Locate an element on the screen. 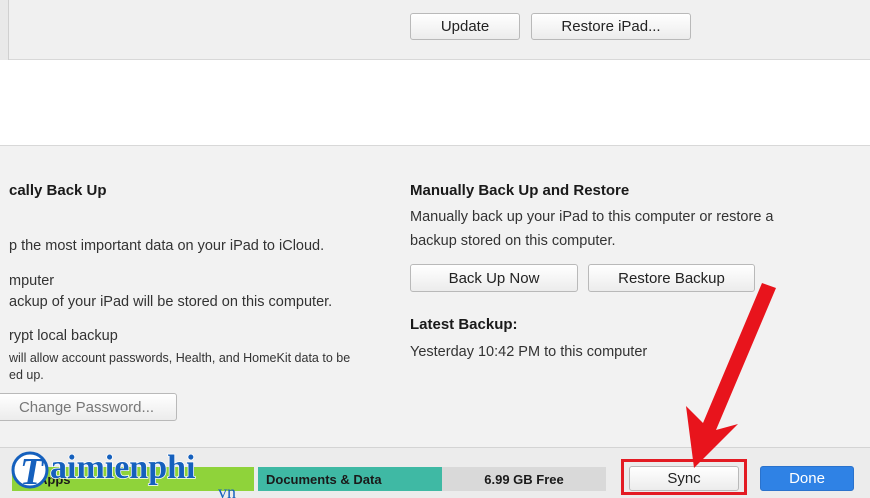 This screenshot has width=870, height=498. manual-backup-description-line2: backup stored on this computer. is located at coordinates (513, 241).